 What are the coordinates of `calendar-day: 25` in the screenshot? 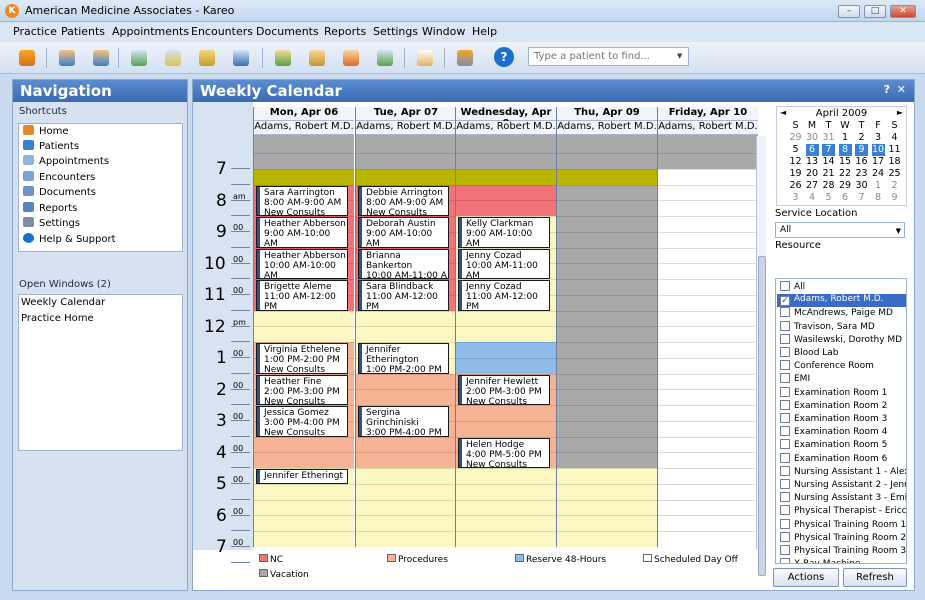 It's located at (894, 174).